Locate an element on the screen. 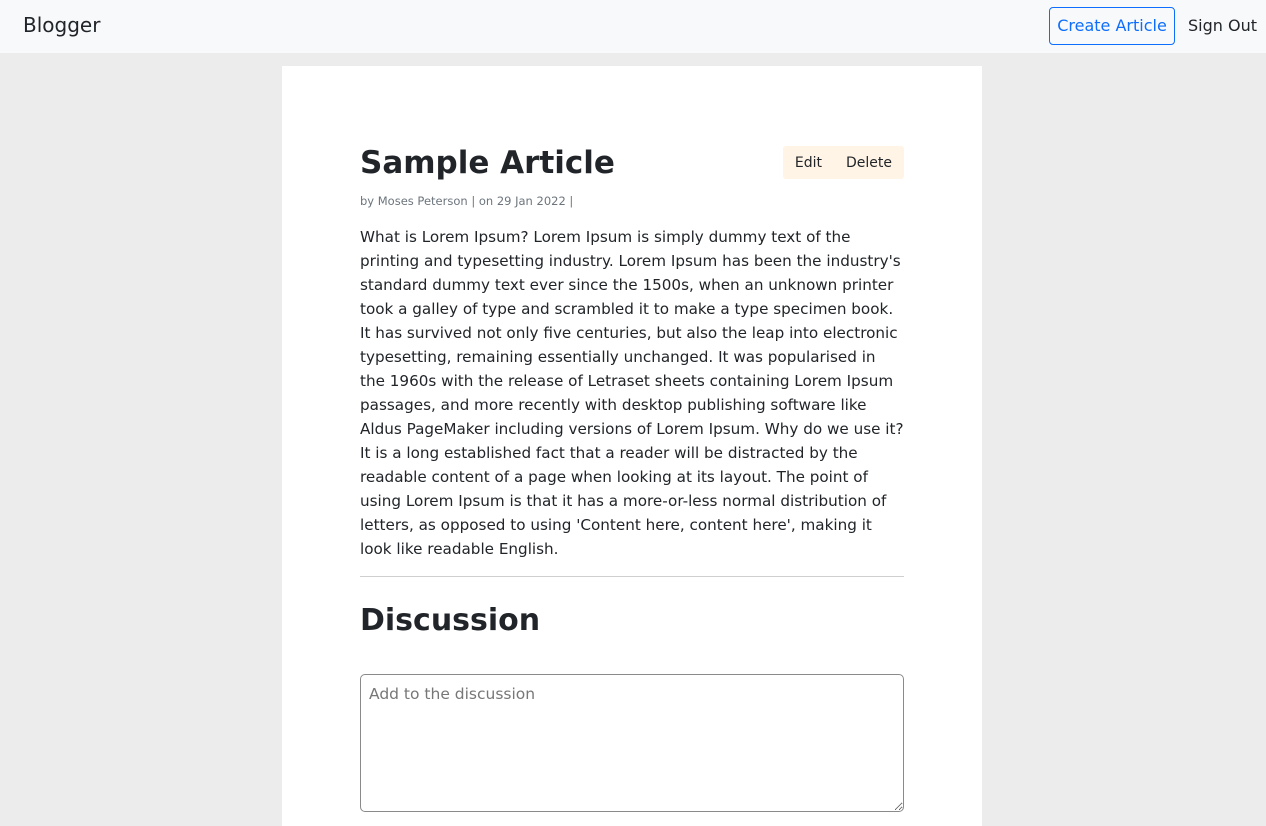 This screenshot has width=1266, height=826. divider is located at coordinates (632, 576).